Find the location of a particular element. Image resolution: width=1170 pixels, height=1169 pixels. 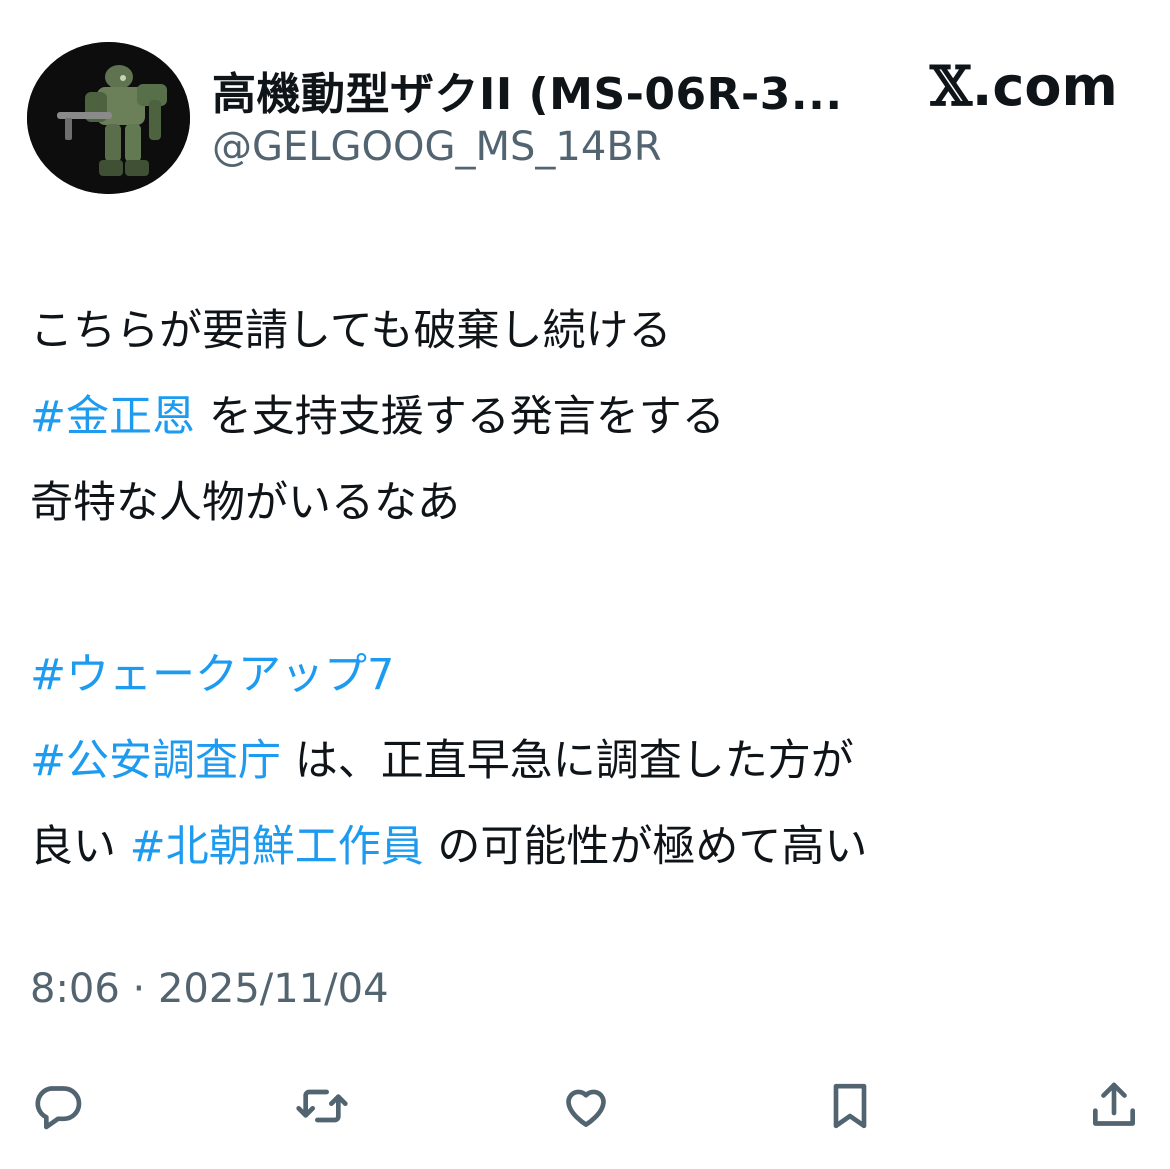

retweet-icon is located at coordinates (322, 1106).